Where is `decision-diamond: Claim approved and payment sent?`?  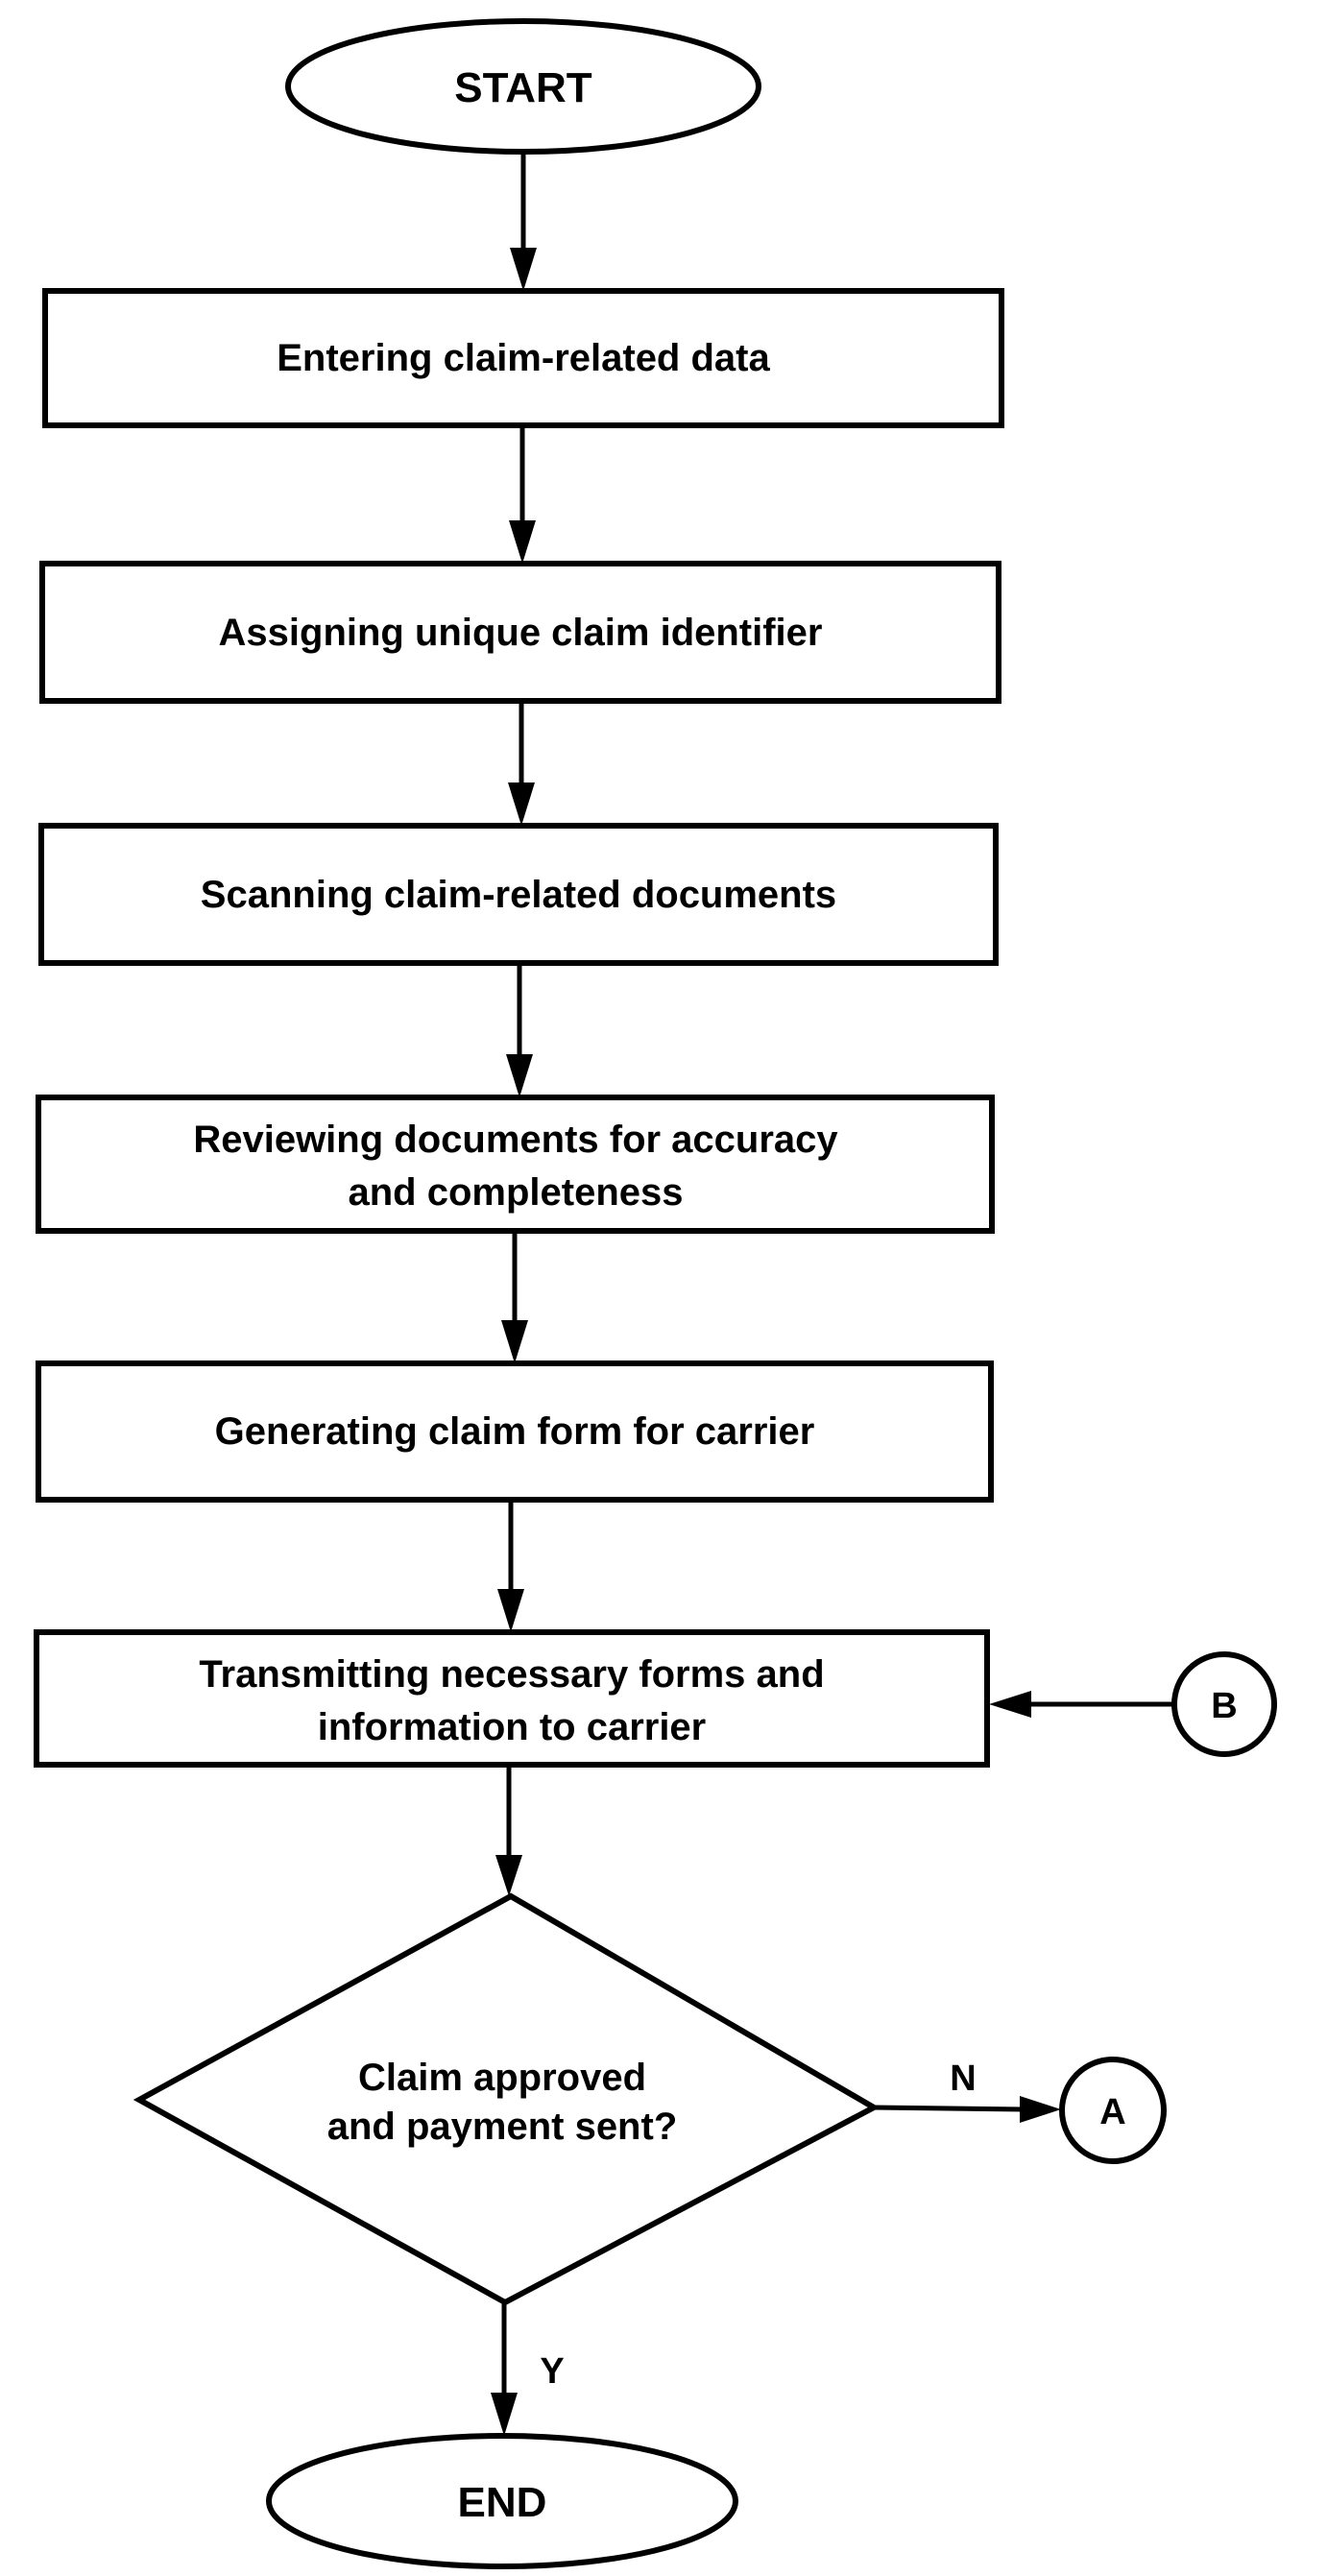 decision-diamond: Claim approved and payment sent? is located at coordinates (507, 2099).